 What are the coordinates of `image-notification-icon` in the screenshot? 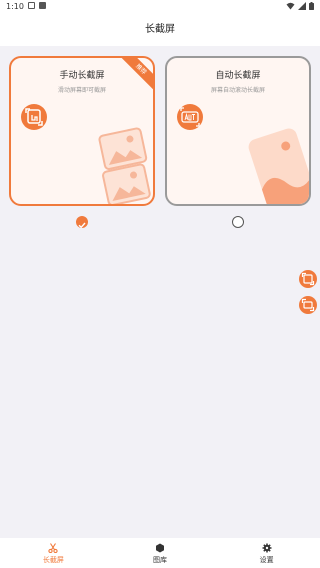 It's located at (31, 5).